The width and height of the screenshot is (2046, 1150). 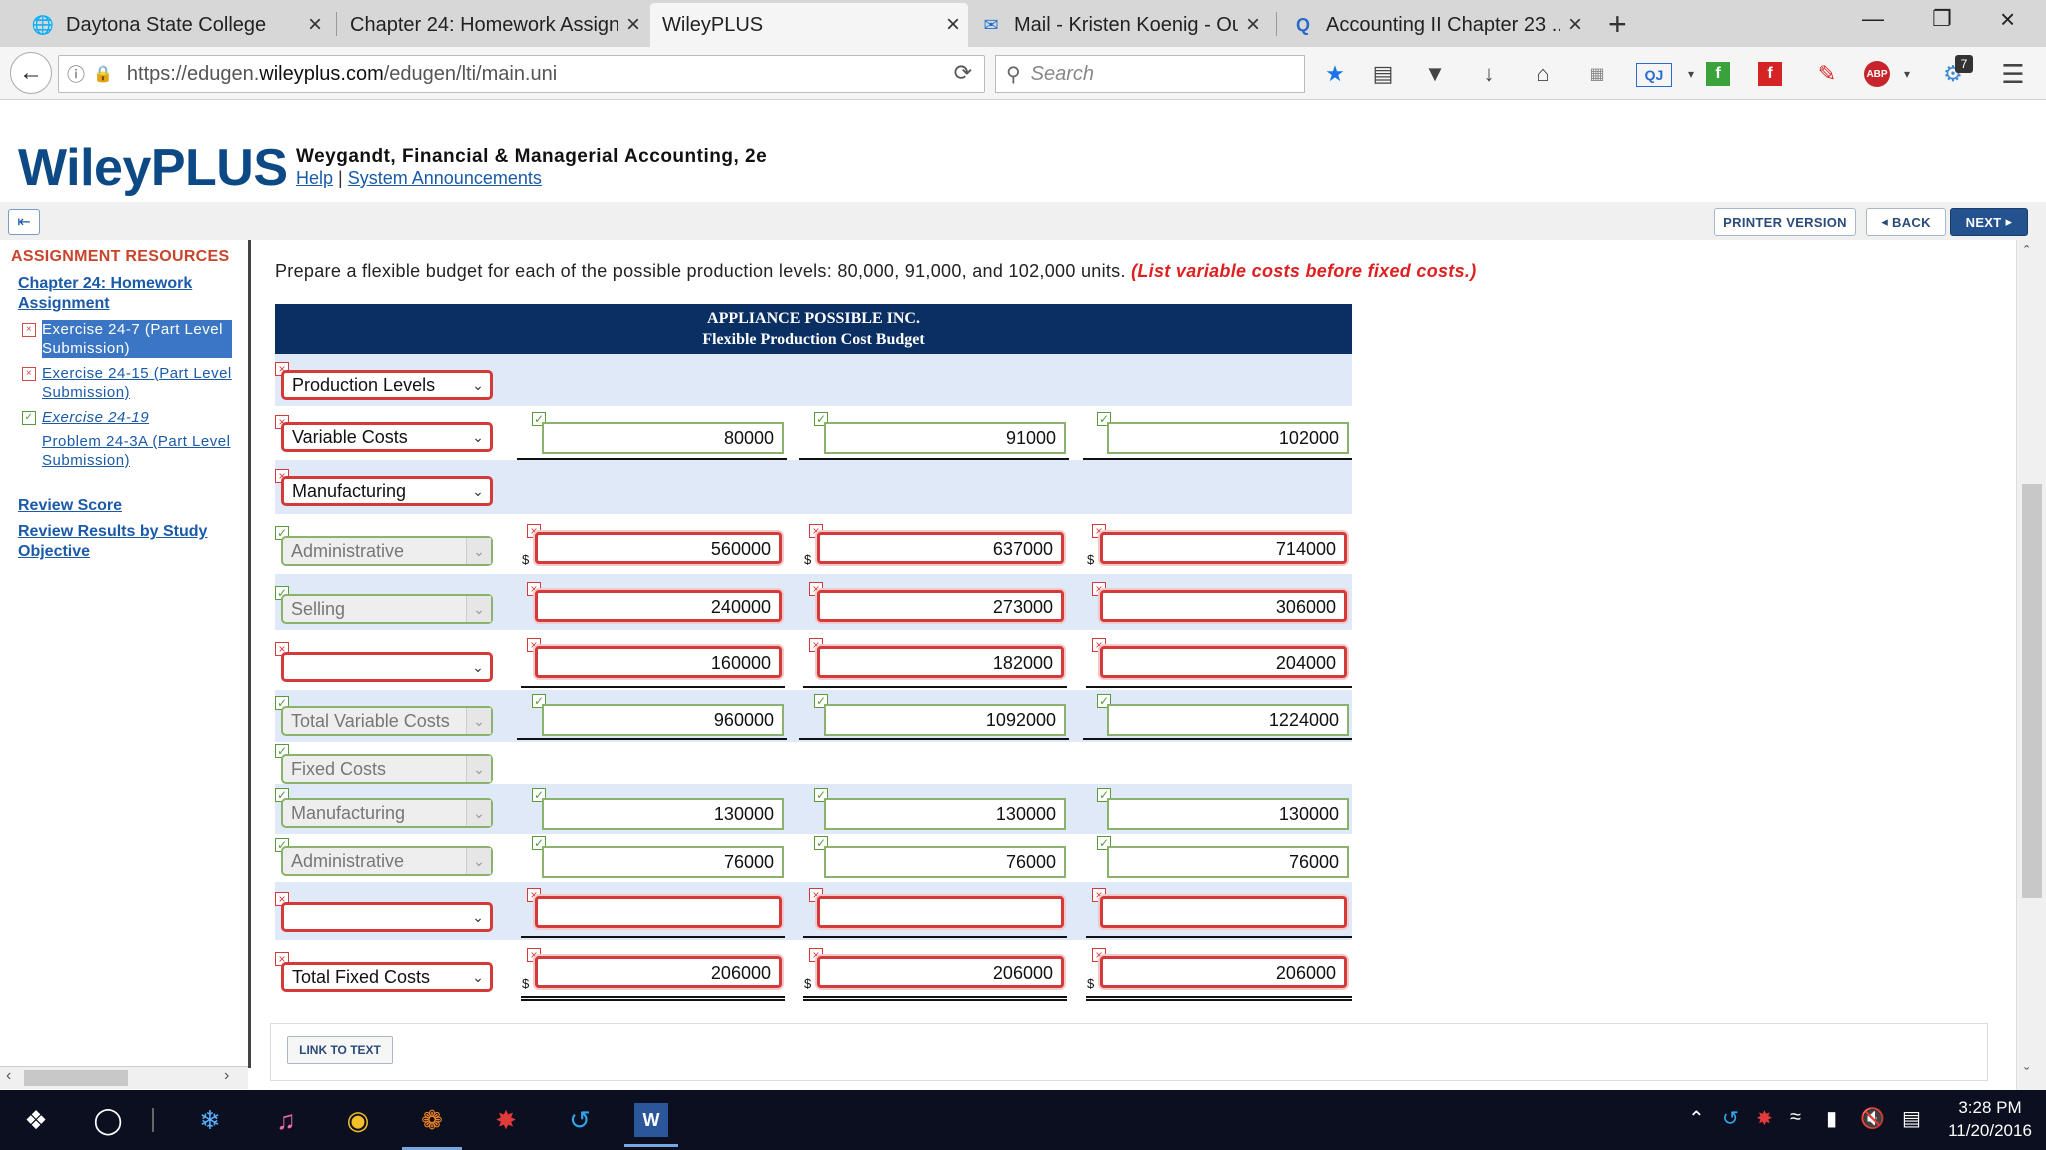 I want to click on amount-input: 91000, so click(x=945, y=438).